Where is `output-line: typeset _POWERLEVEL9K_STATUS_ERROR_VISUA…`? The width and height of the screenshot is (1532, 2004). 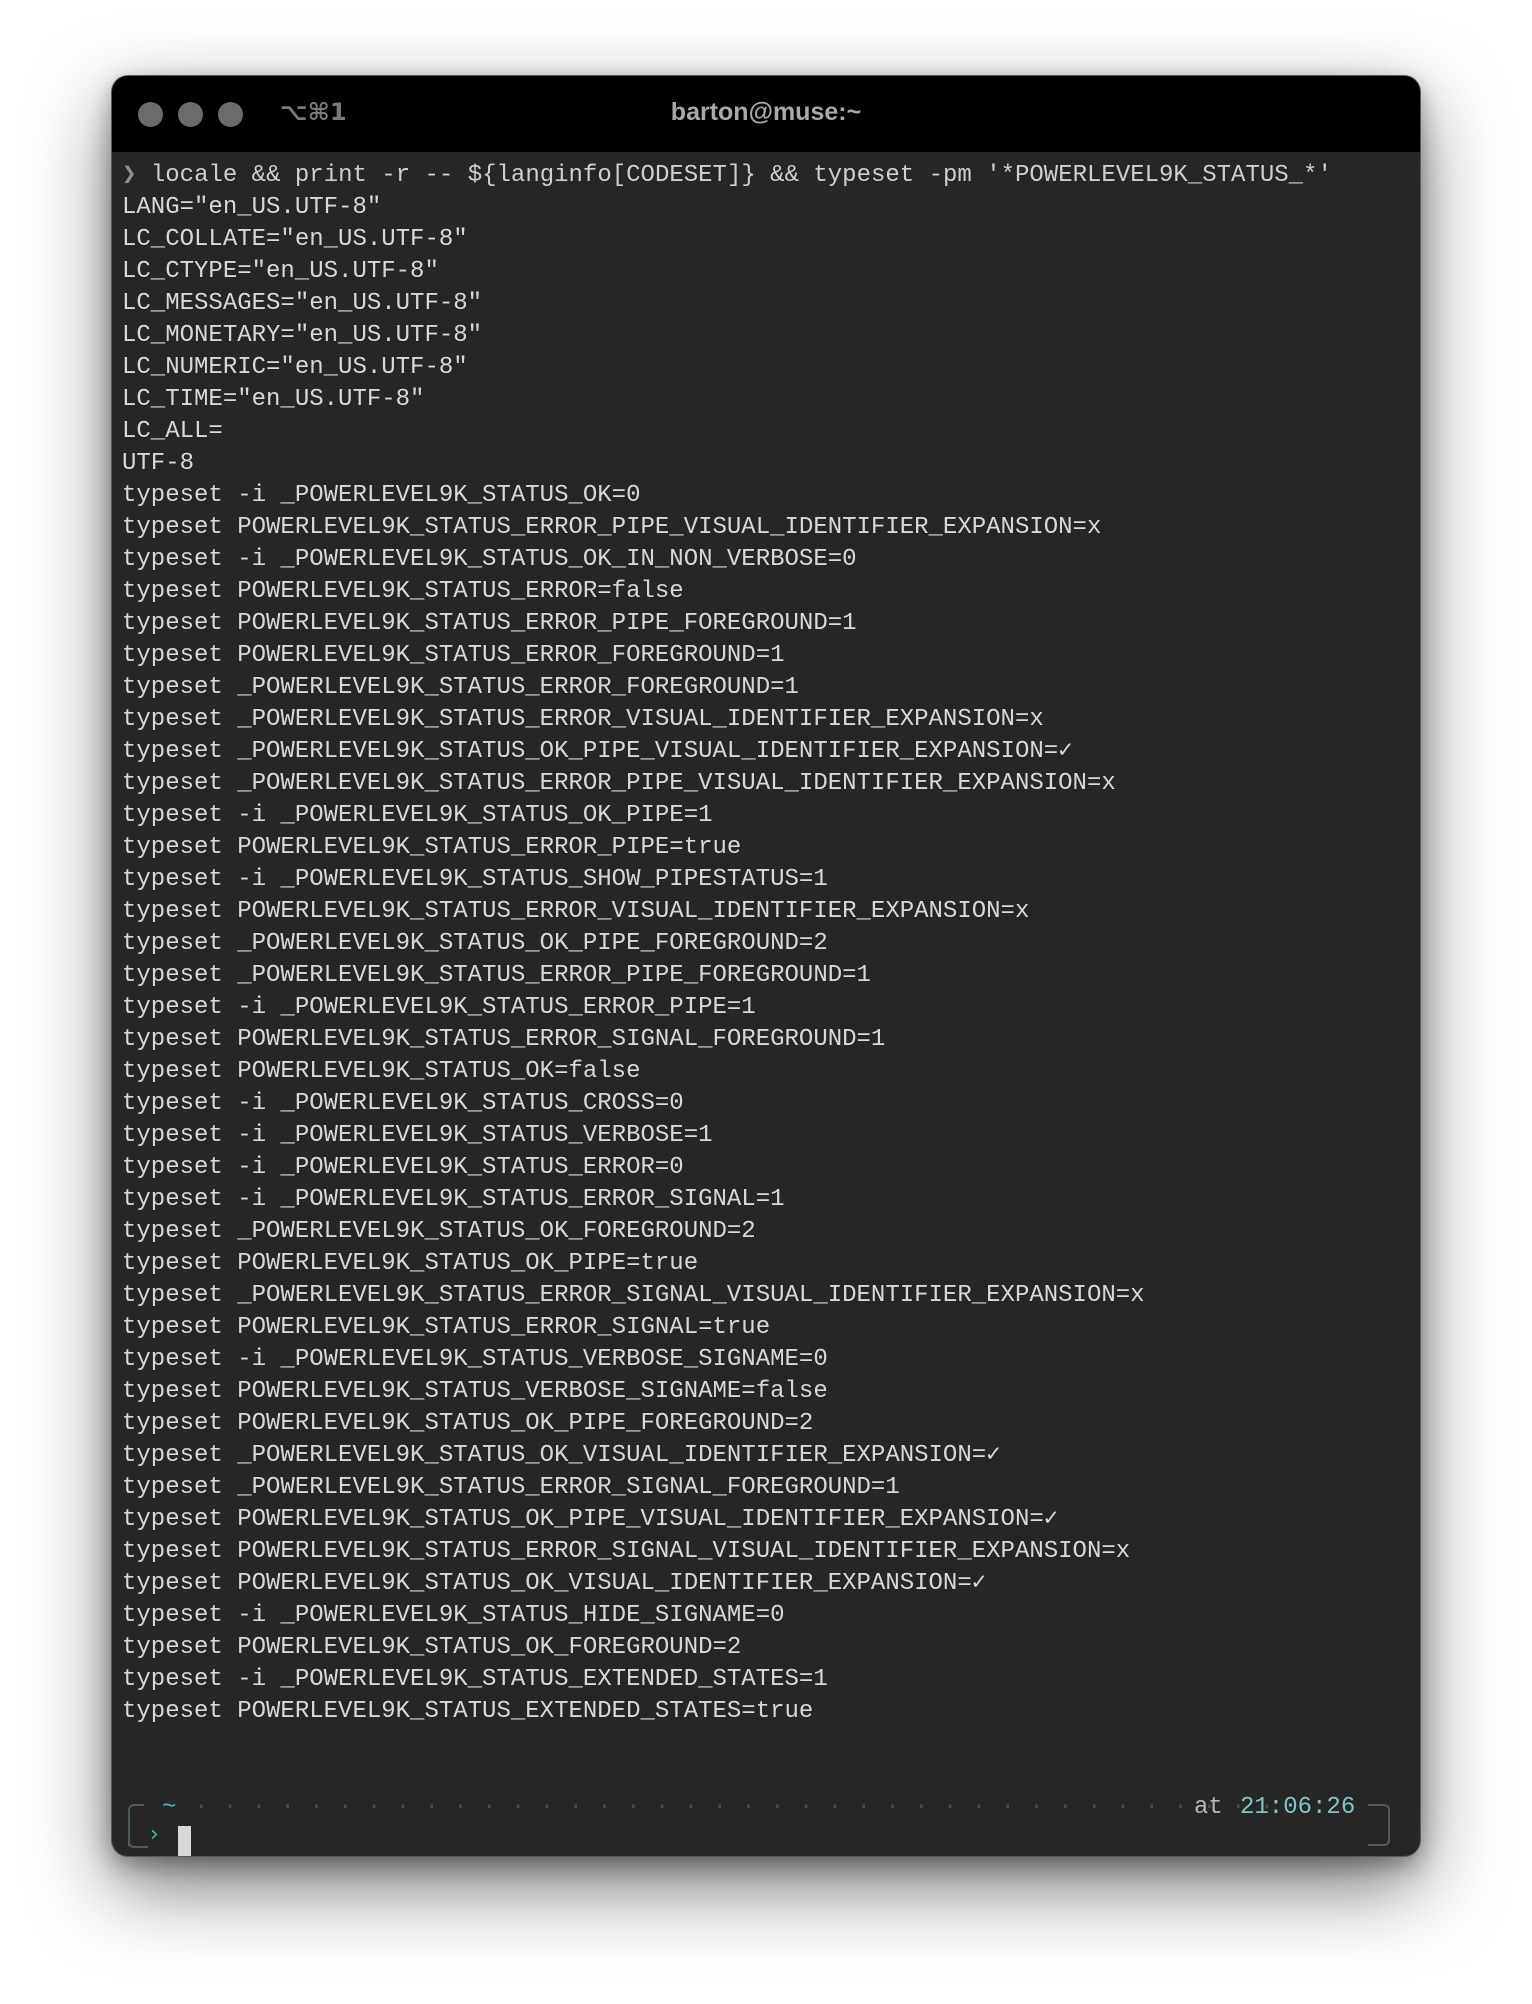
output-line: typeset _POWERLEVEL9K_STATUS_ERROR_VISUA… is located at coordinates (583, 719).